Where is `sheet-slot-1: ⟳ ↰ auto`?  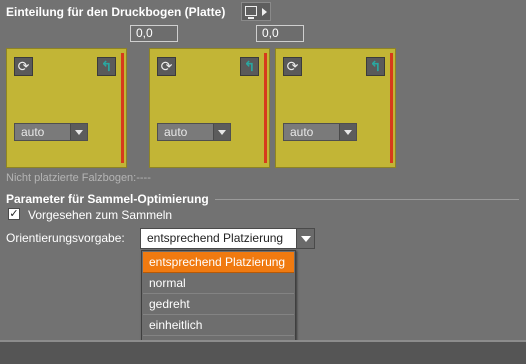
sheet-slot-1: ⟳ ↰ auto is located at coordinates (66, 108).